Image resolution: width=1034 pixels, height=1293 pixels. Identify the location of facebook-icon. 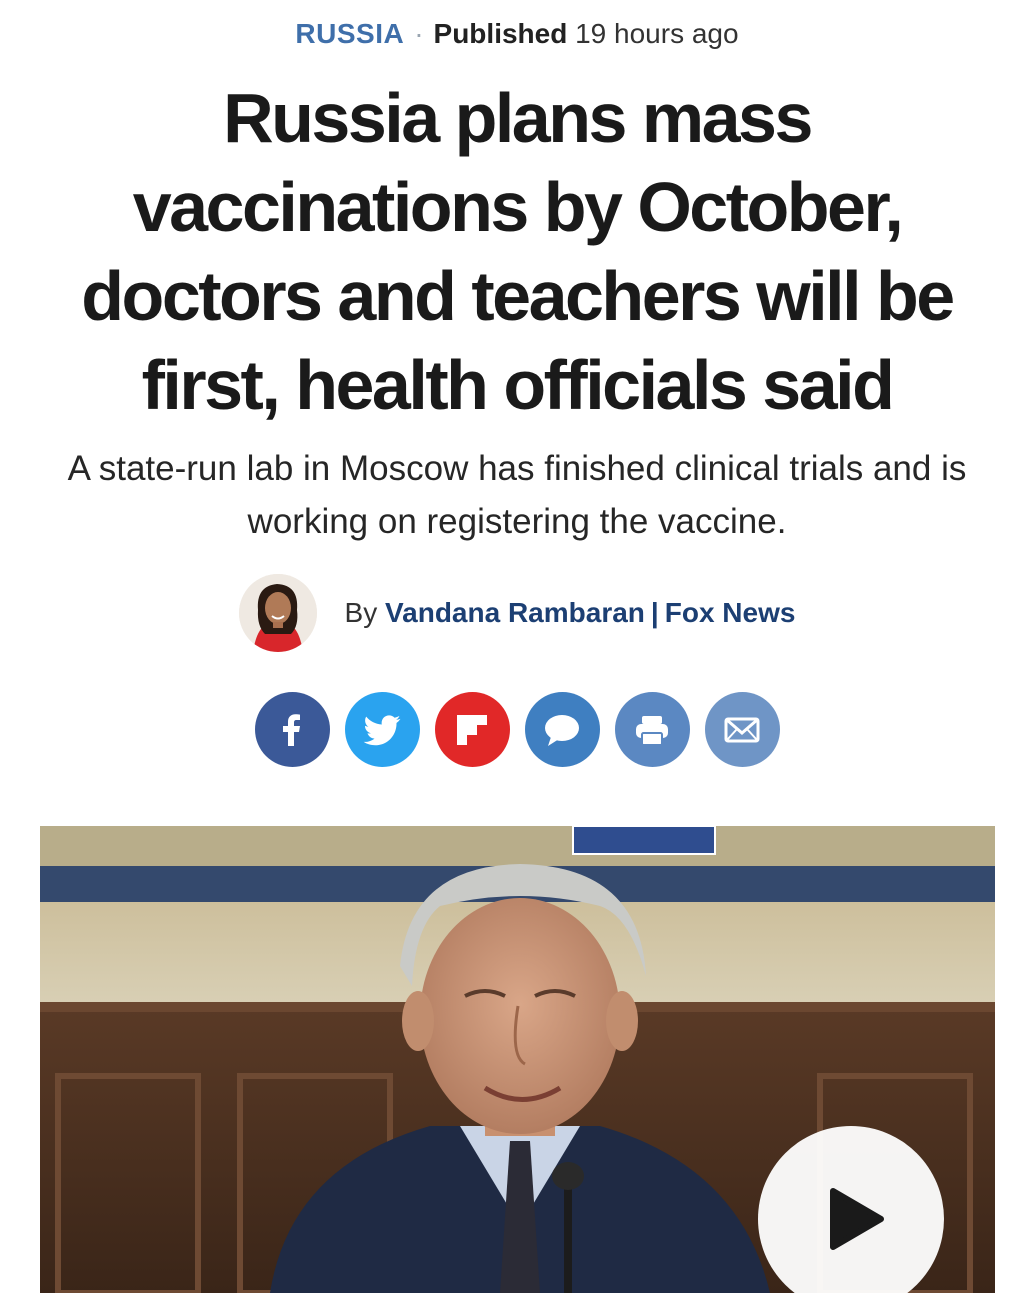
(291, 729).